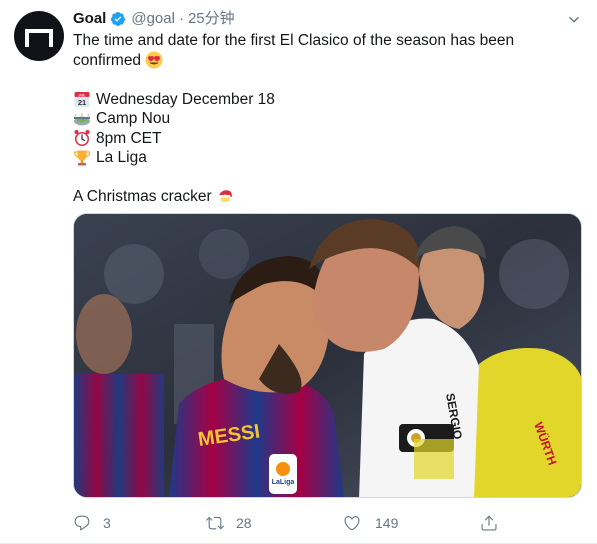  Describe the element at coordinates (229, 523) in the screenshot. I see `retweet-button: 28` at that location.